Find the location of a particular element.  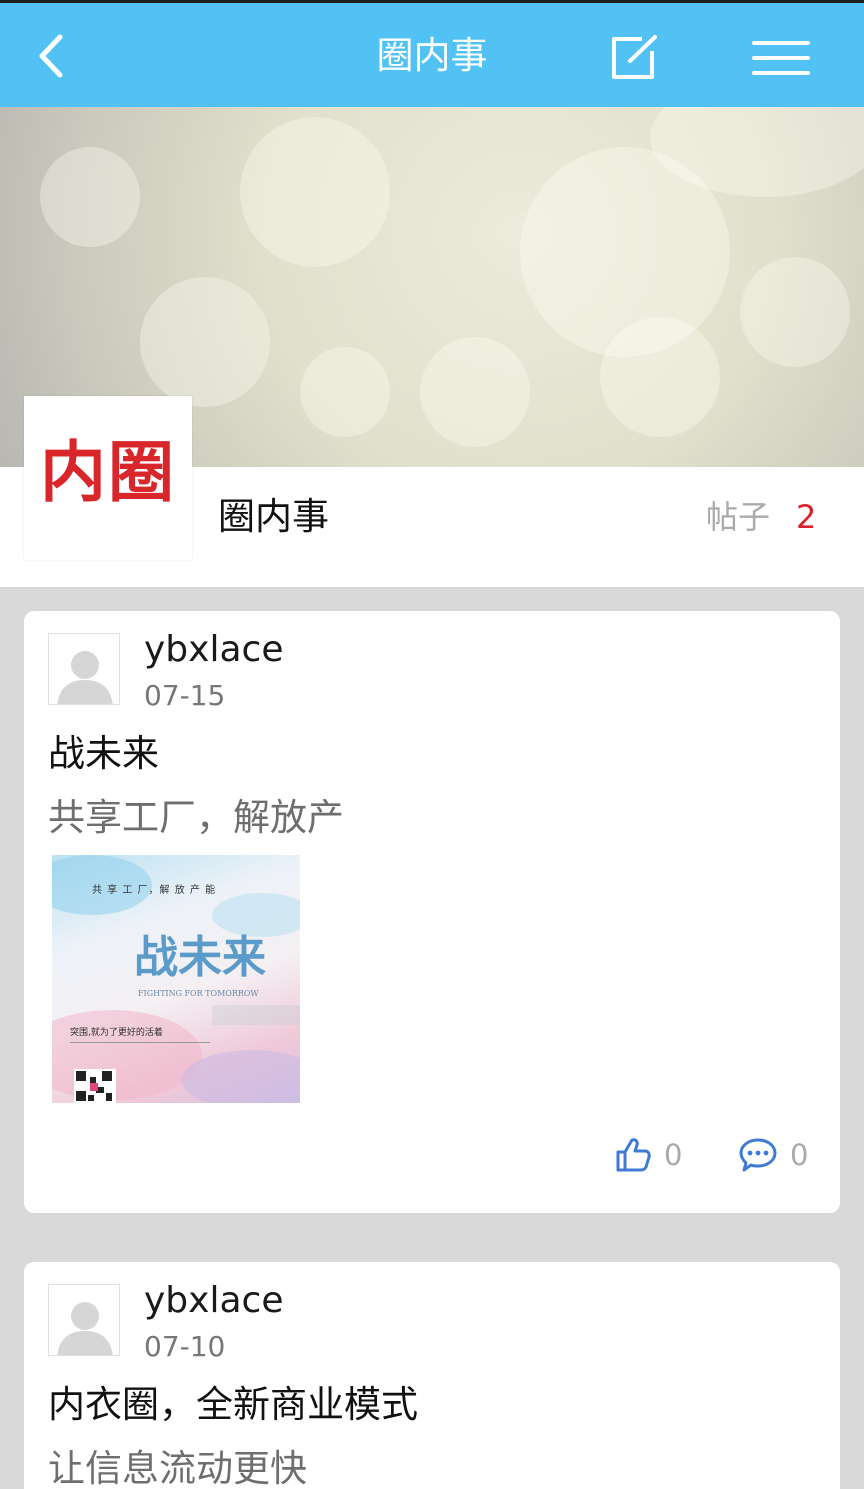

menu-button is located at coordinates (781, 58).